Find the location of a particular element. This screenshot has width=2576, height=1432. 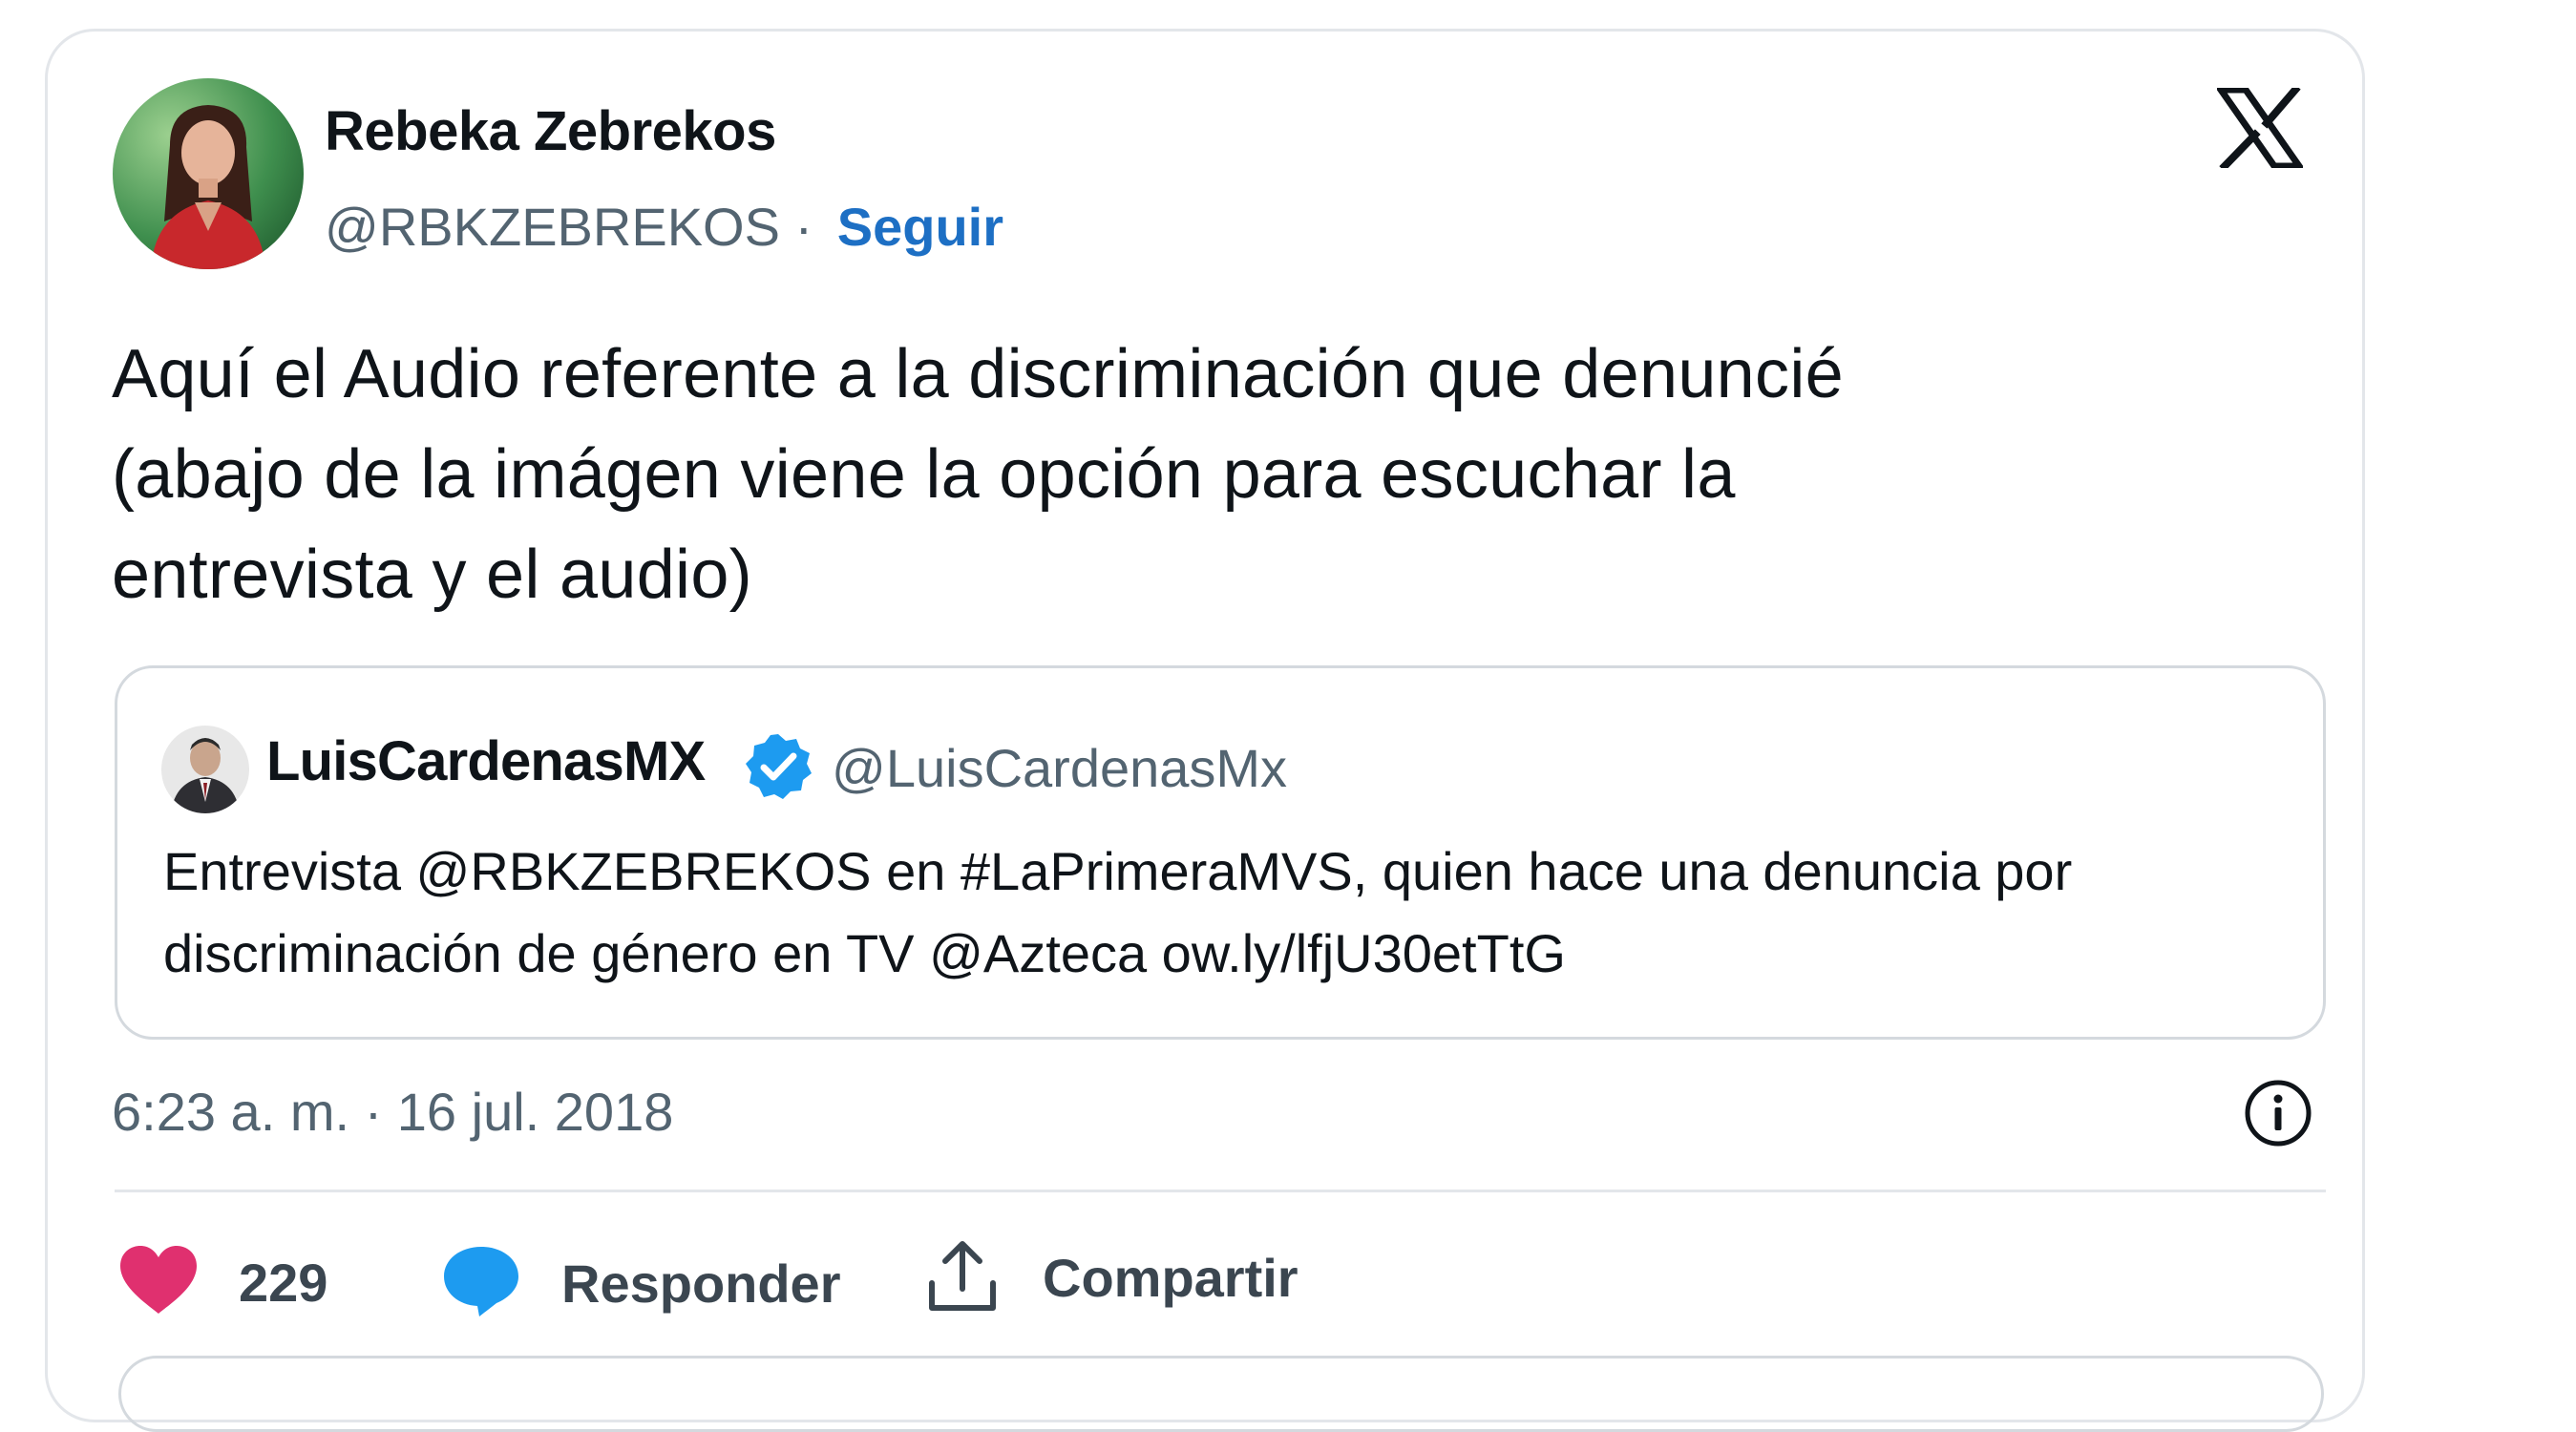

reply-label: Responder is located at coordinates (701, 1283).